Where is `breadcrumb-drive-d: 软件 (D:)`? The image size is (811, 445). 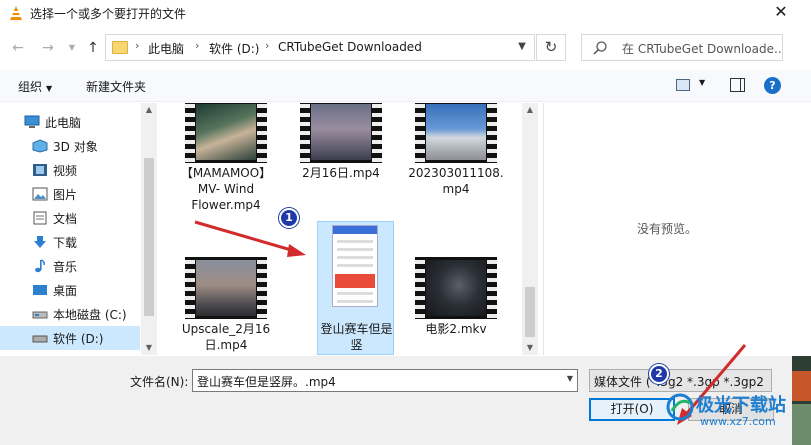 breadcrumb-drive-d: 软件 (D:) is located at coordinates (234, 48).